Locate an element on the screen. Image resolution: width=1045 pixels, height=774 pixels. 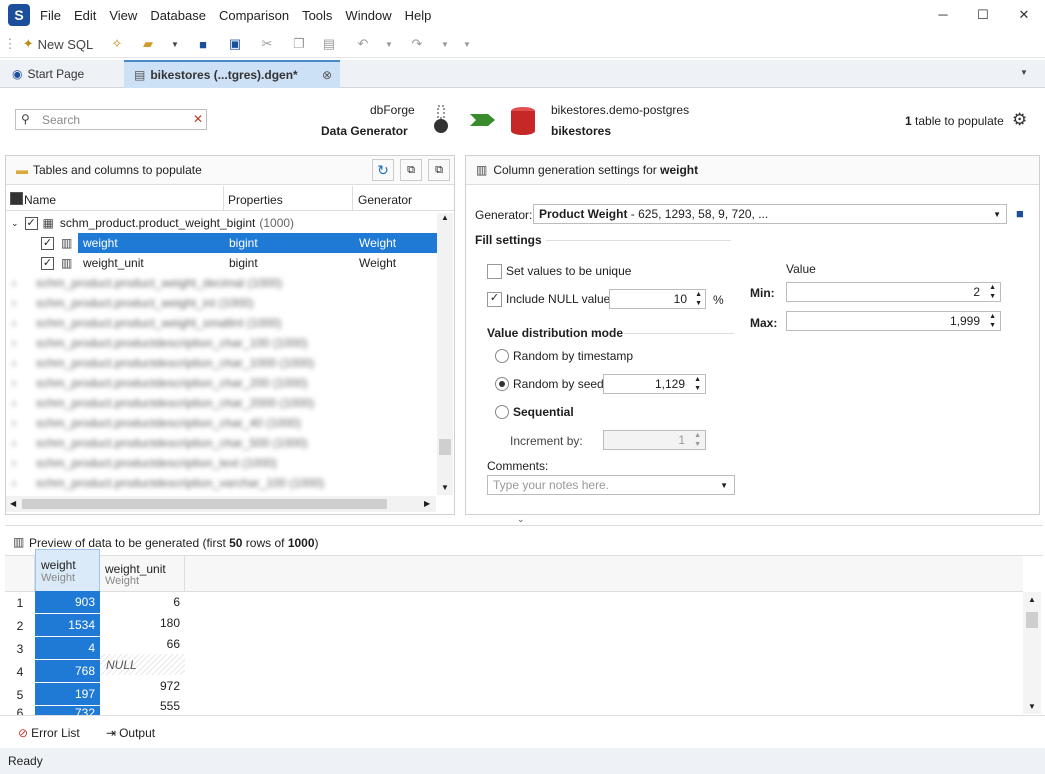
random-seed-option: Random by seed is located at coordinates (549, 384).